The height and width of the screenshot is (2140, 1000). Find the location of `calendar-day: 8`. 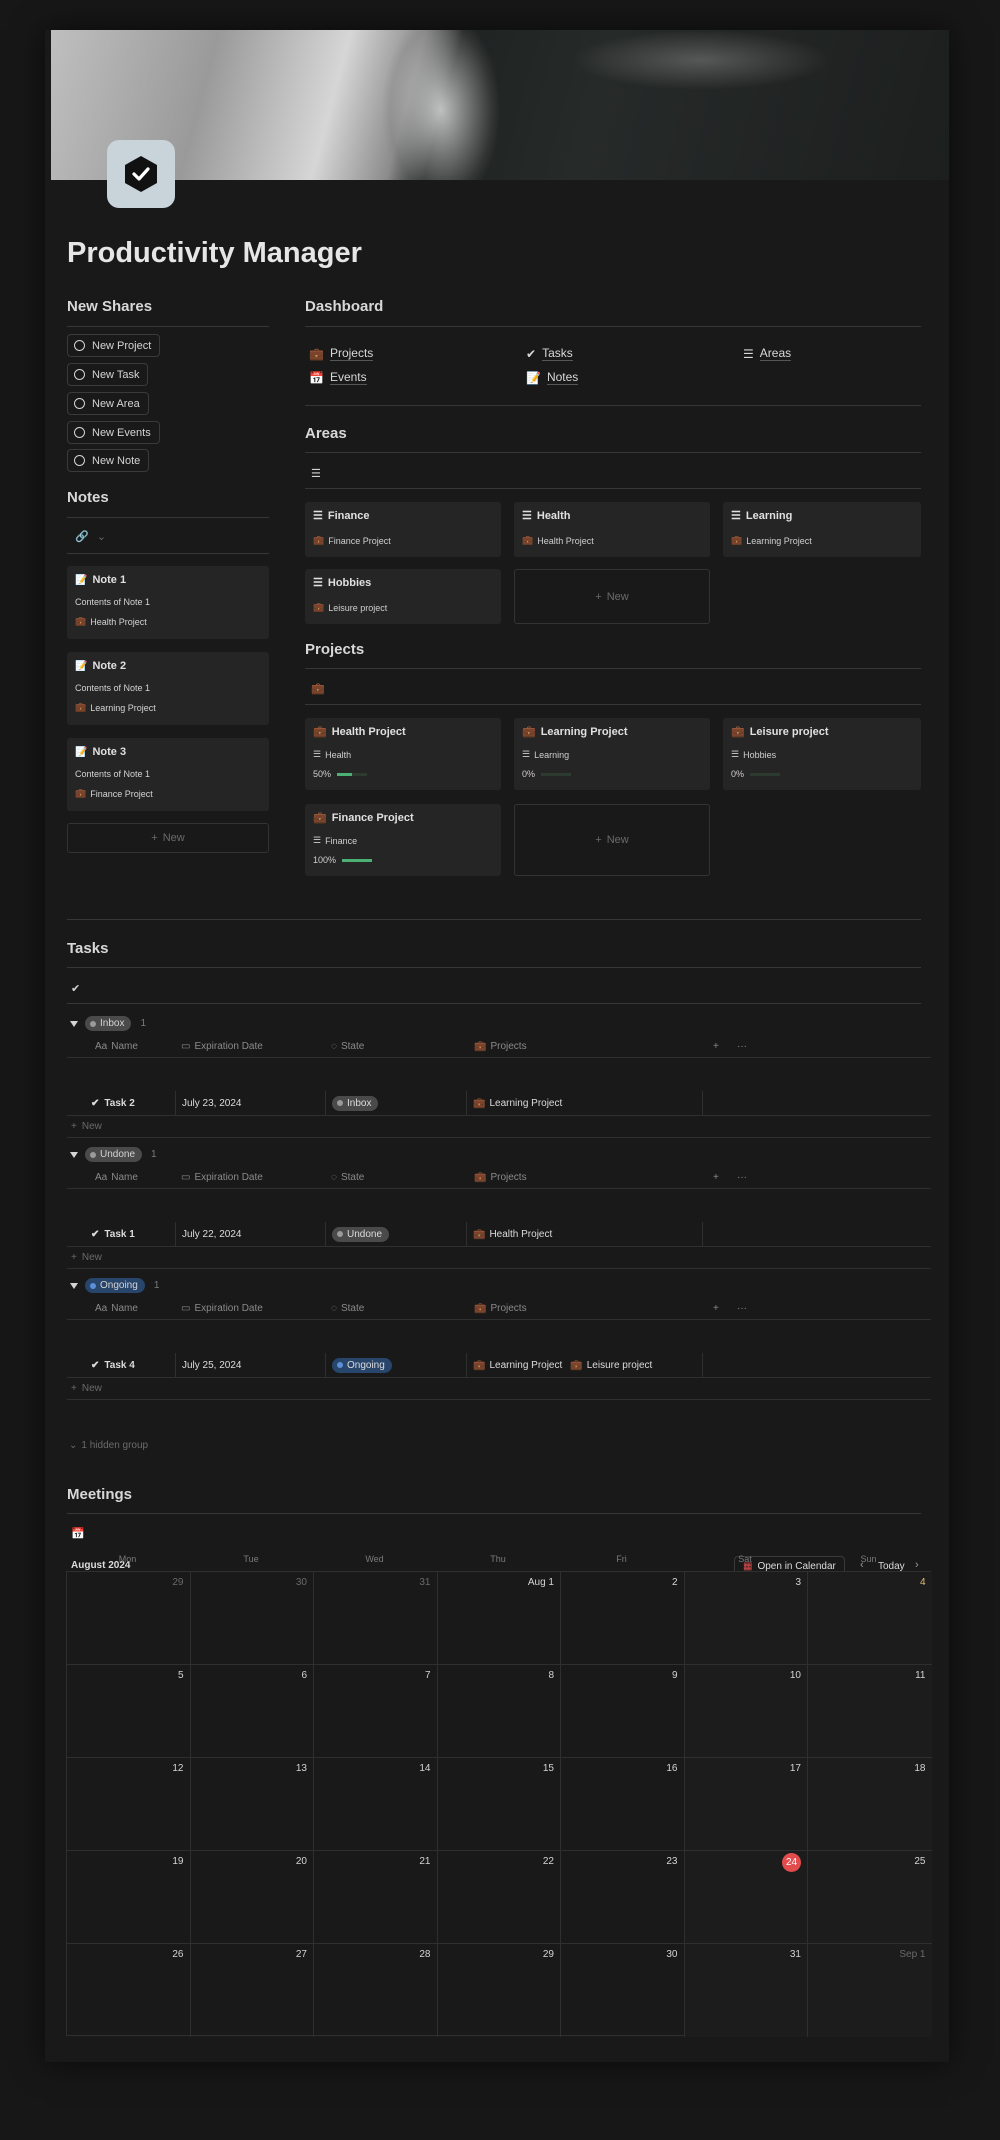

calendar-day: 8 is located at coordinates (499, 1711).